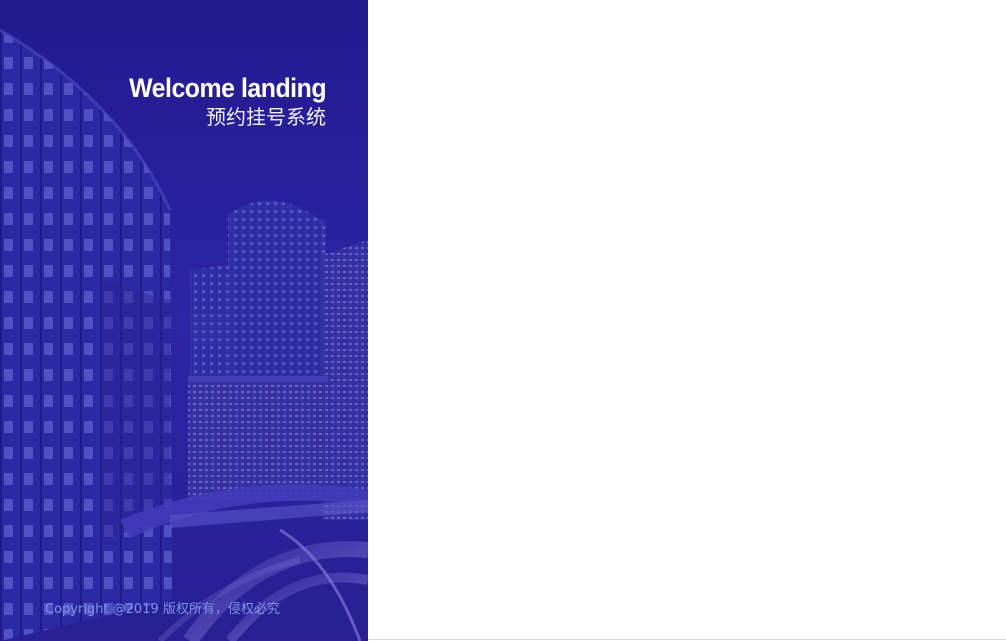 This screenshot has width=1006, height=641. What do you see at coordinates (227, 88) in the screenshot?
I see `welcome-title: Welcome landing` at bounding box center [227, 88].